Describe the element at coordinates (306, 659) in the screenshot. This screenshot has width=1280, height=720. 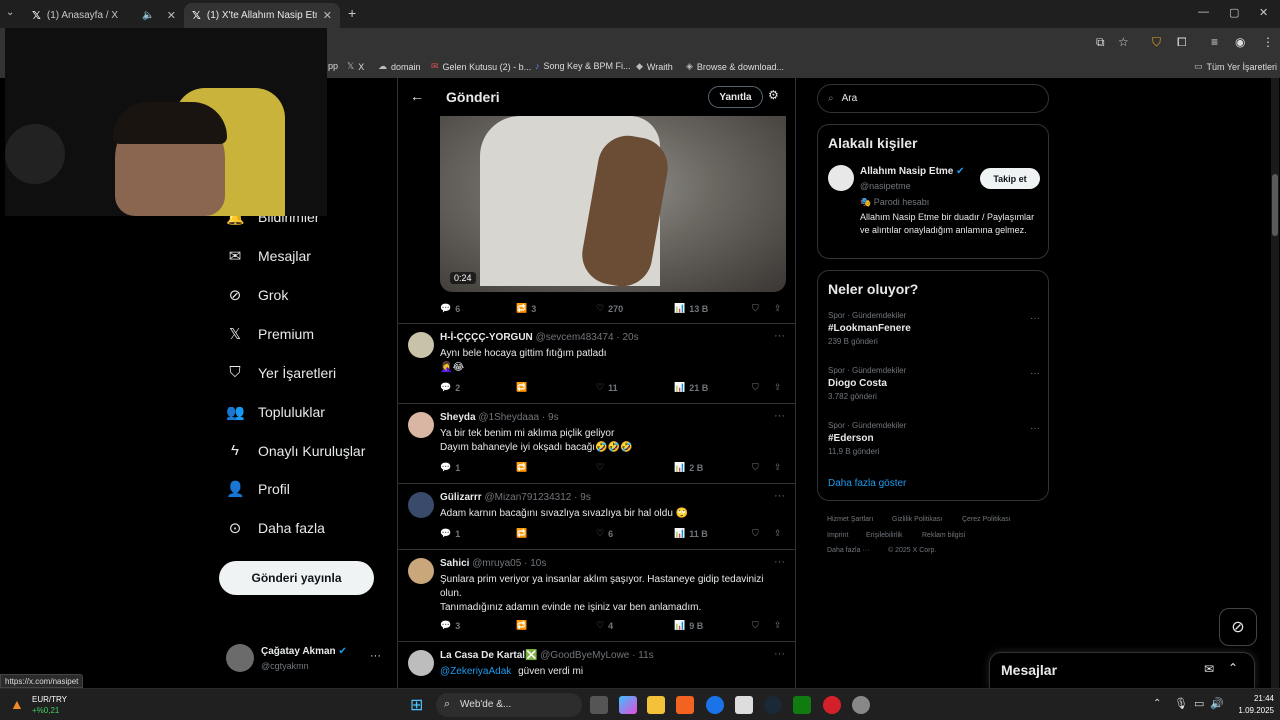
I see `account-switcher: Çağatay Akman ✔ @cgtyakmn ···` at that location.